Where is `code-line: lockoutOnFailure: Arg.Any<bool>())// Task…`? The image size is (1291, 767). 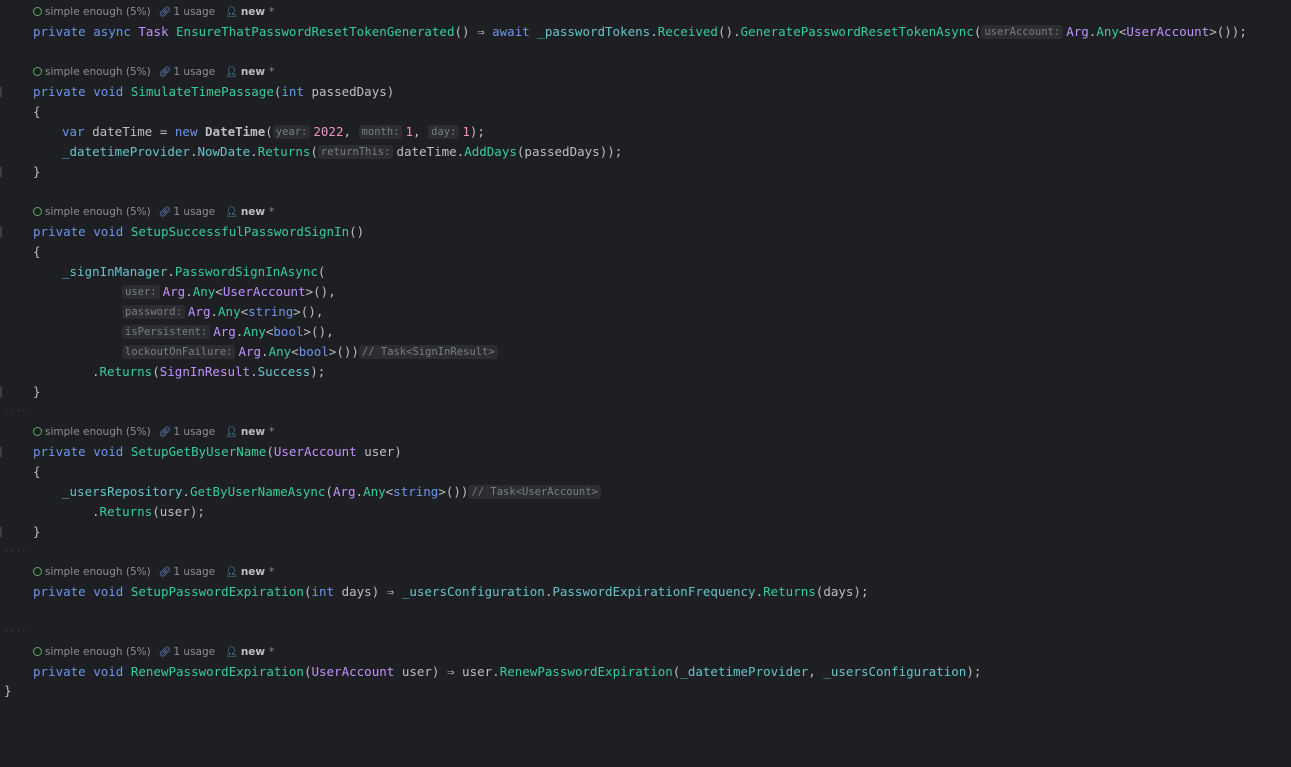
code-line: lockoutOnFailure: Arg.Any<bool>())// Task… is located at coordinates (310, 352).